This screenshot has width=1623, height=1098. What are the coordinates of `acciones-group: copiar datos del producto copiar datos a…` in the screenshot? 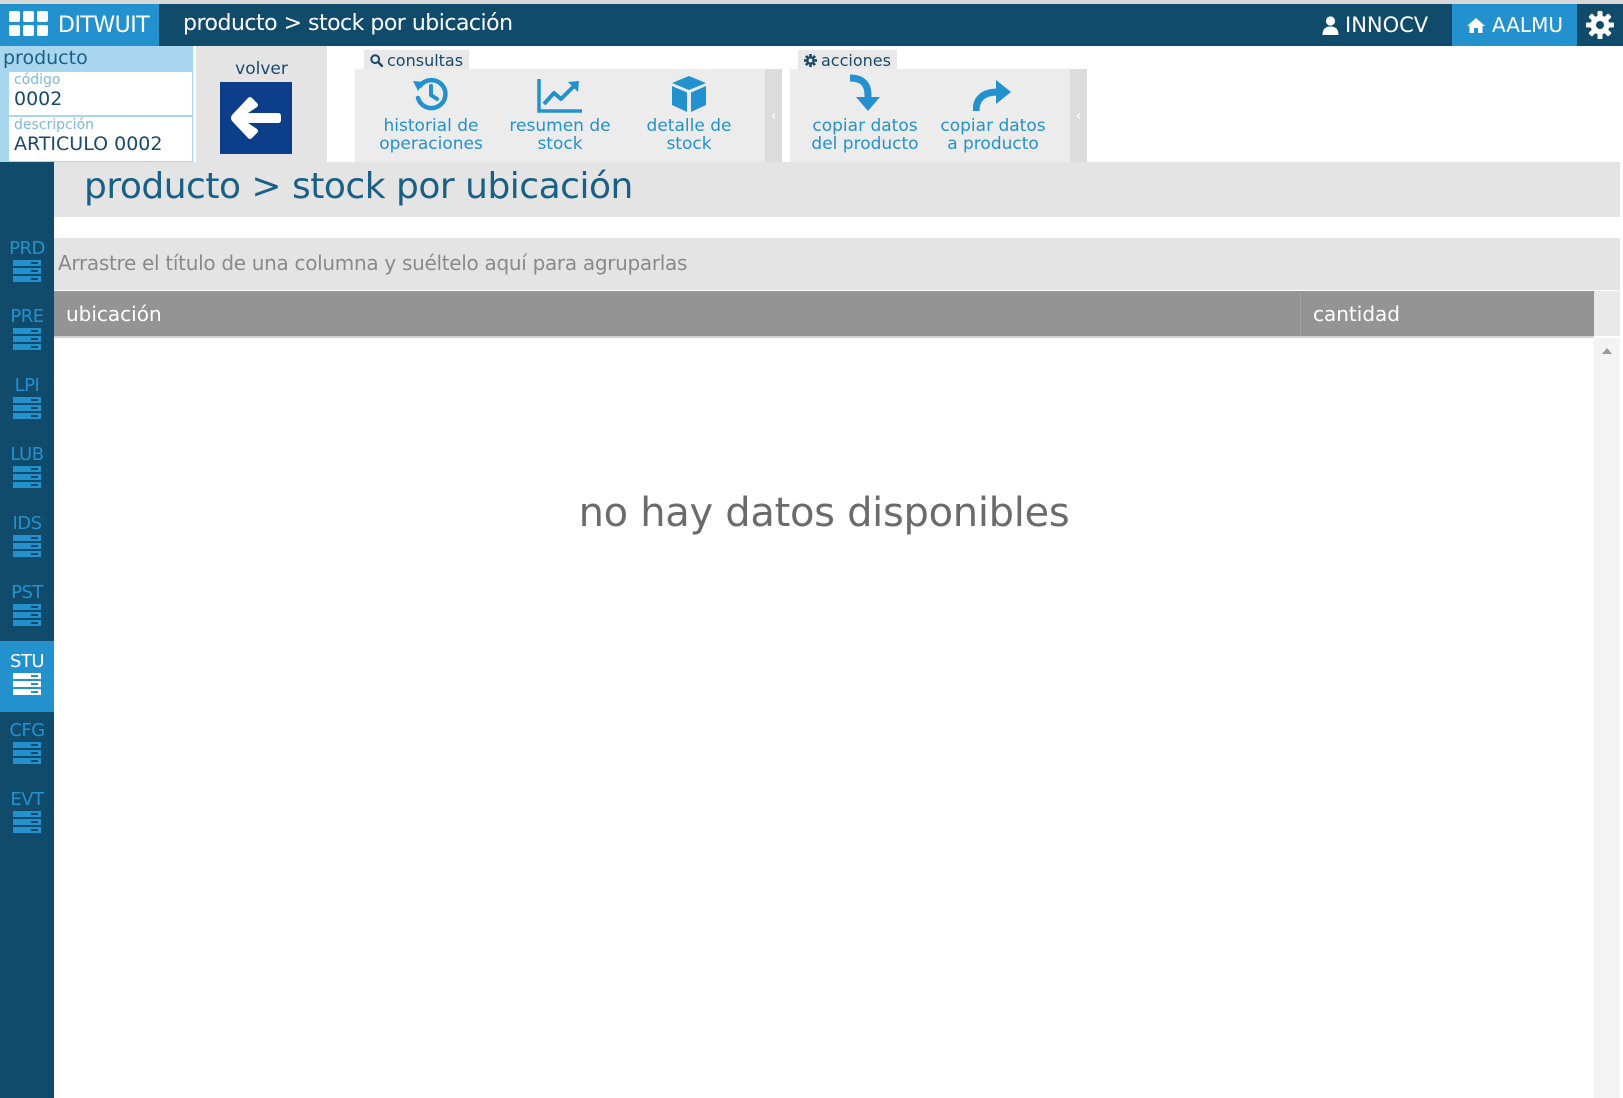 It's located at (930, 115).